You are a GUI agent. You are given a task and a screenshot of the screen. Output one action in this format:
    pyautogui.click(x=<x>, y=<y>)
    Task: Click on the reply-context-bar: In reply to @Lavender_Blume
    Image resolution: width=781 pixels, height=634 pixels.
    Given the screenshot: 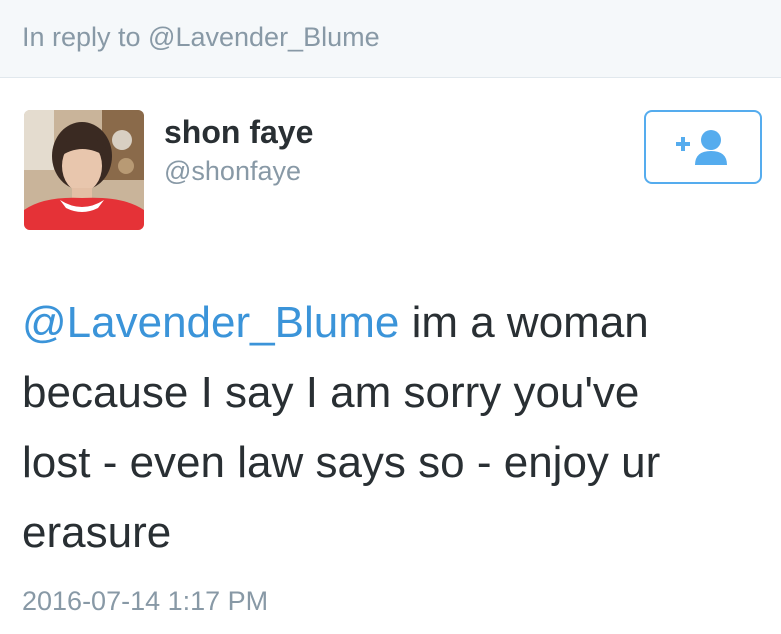 What is the action you would take?
    pyautogui.click(x=390, y=39)
    